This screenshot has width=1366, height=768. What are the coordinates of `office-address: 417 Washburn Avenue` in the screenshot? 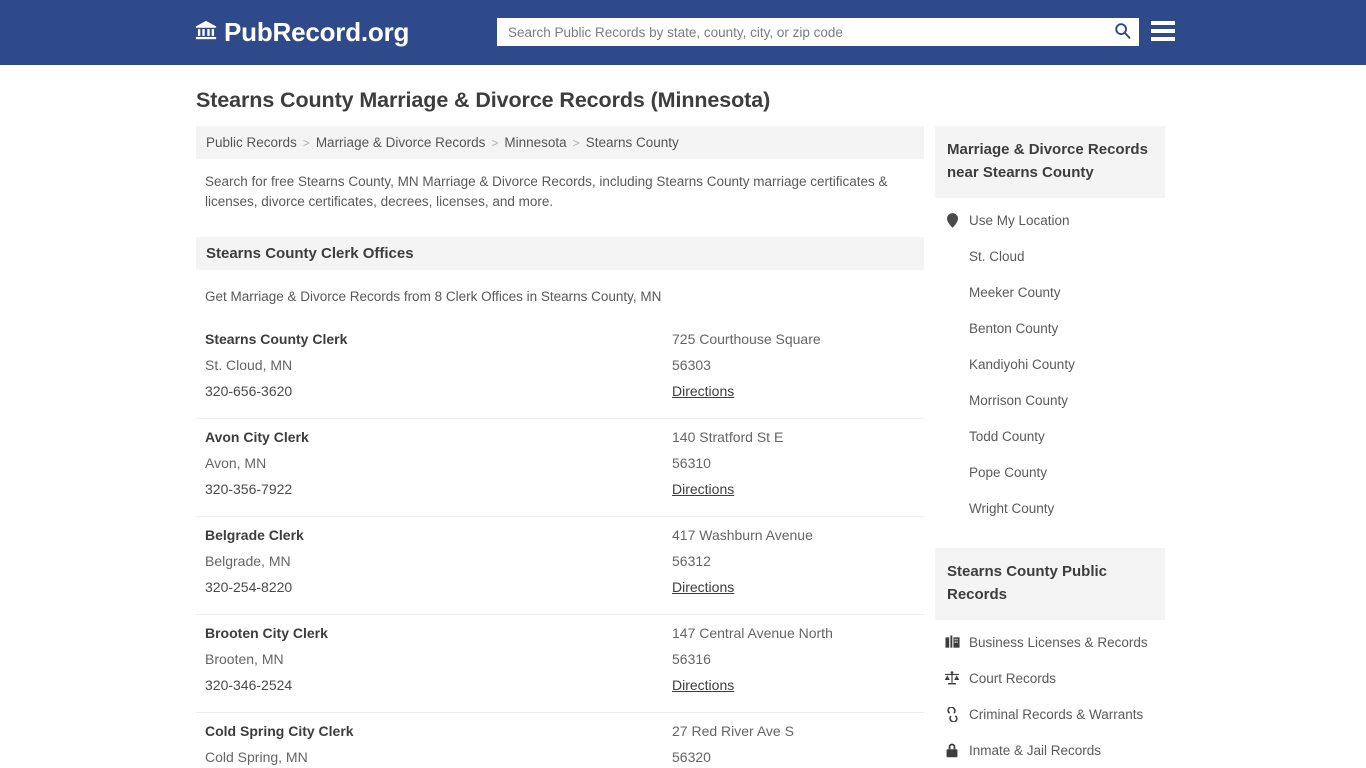 It's located at (742, 535).